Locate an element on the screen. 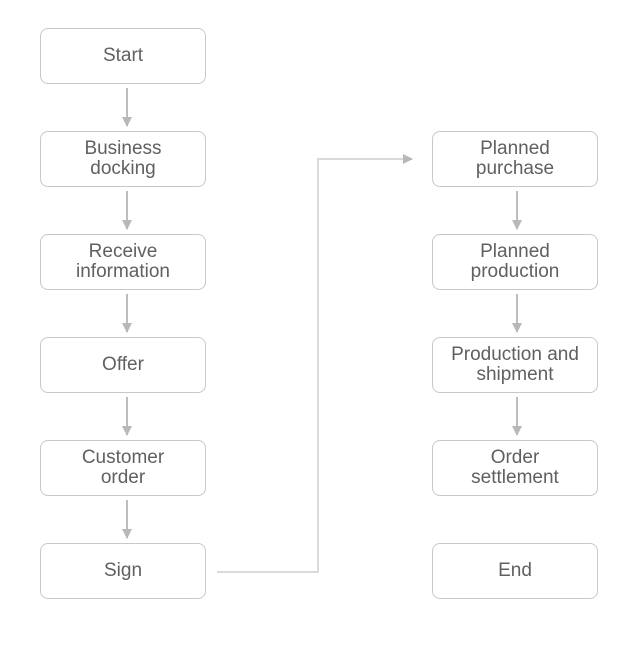 The image size is (632, 667). node-receive-information: Receive information is located at coordinates (123, 262).